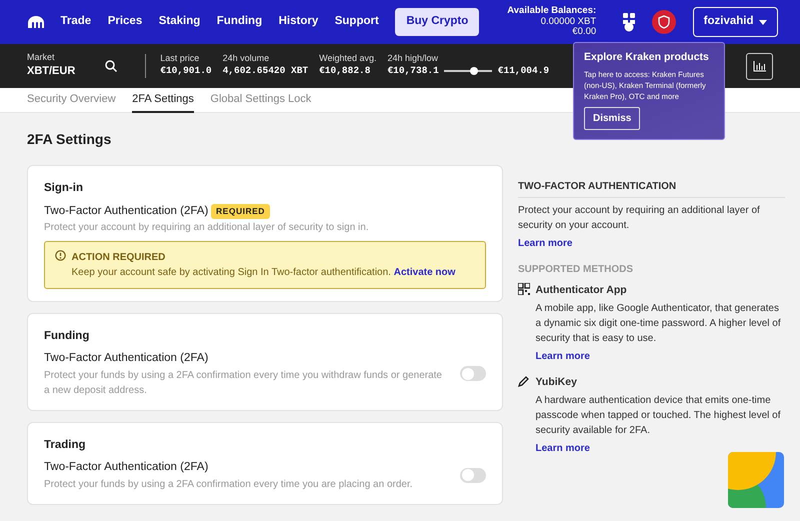 The image size is (800, 521). I want to click on buy-crypto-button: Buy Crypto, so click(437, 22).